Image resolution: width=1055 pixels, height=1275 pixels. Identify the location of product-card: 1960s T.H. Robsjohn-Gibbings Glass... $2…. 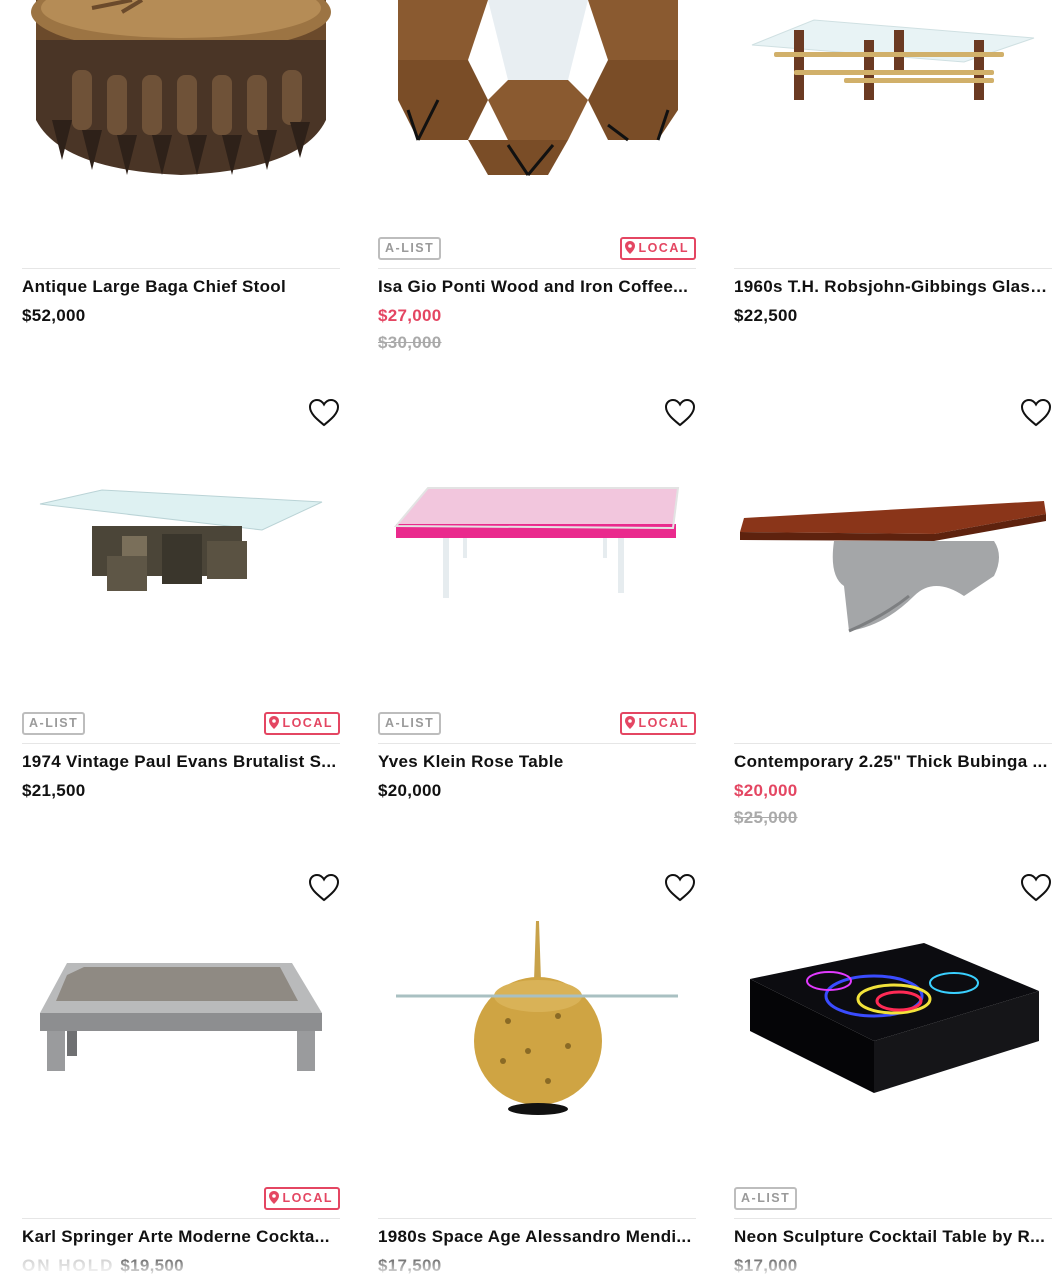
(893, 180).